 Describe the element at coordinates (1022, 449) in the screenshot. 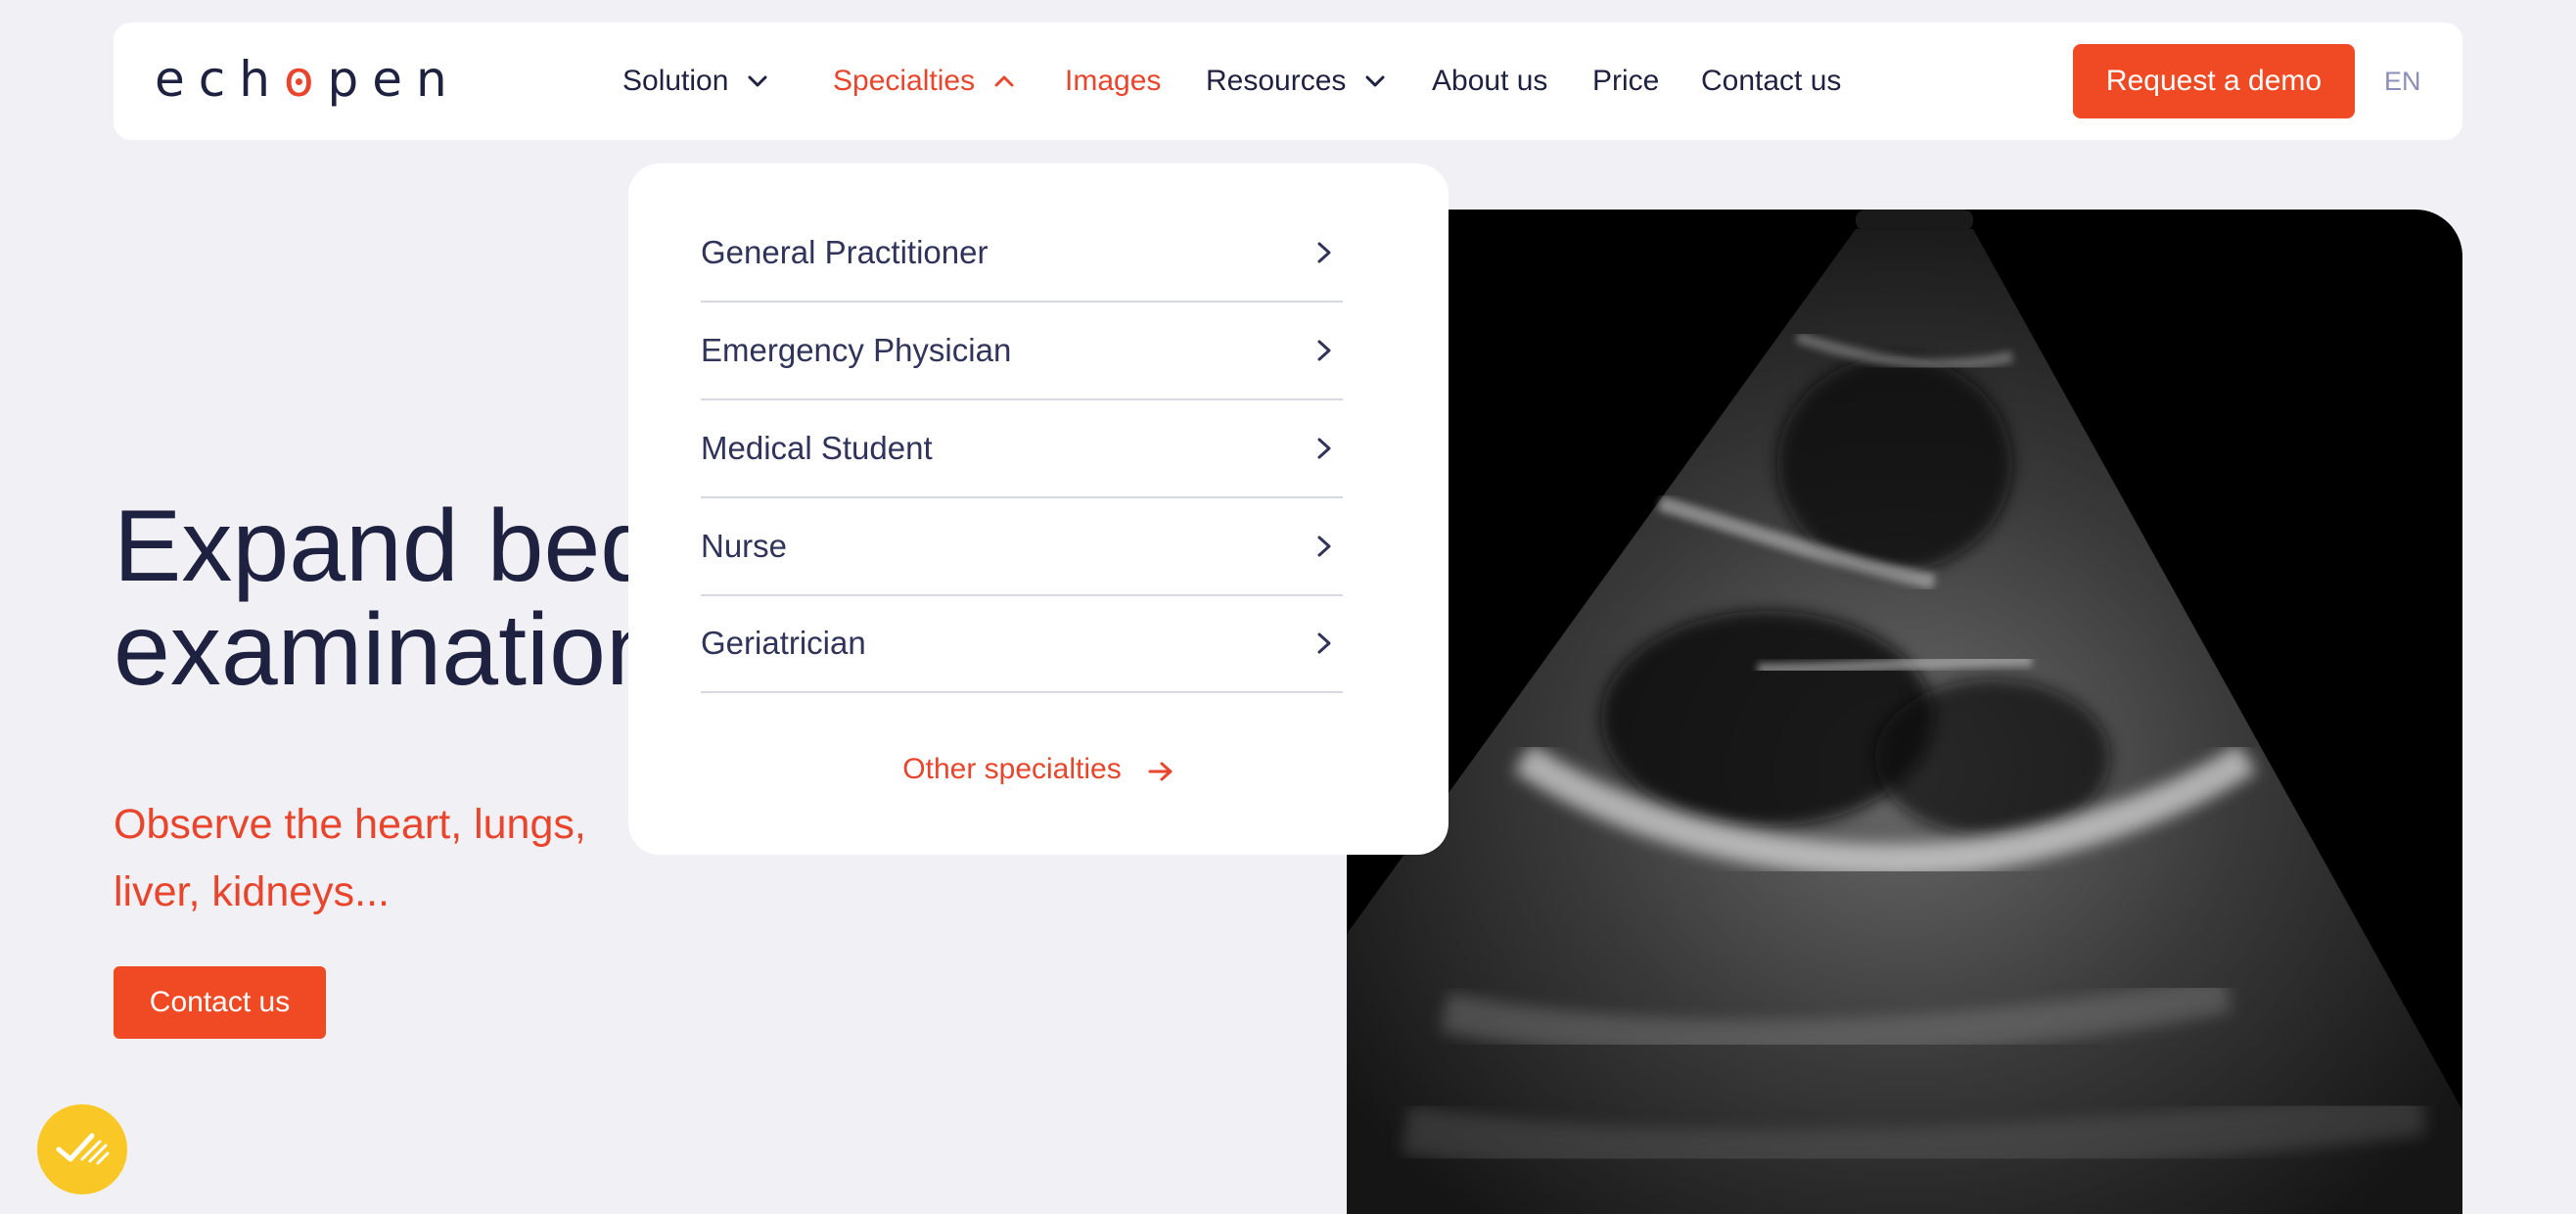

I see `dropdown-item-medical-student: Medical Student` at that location.